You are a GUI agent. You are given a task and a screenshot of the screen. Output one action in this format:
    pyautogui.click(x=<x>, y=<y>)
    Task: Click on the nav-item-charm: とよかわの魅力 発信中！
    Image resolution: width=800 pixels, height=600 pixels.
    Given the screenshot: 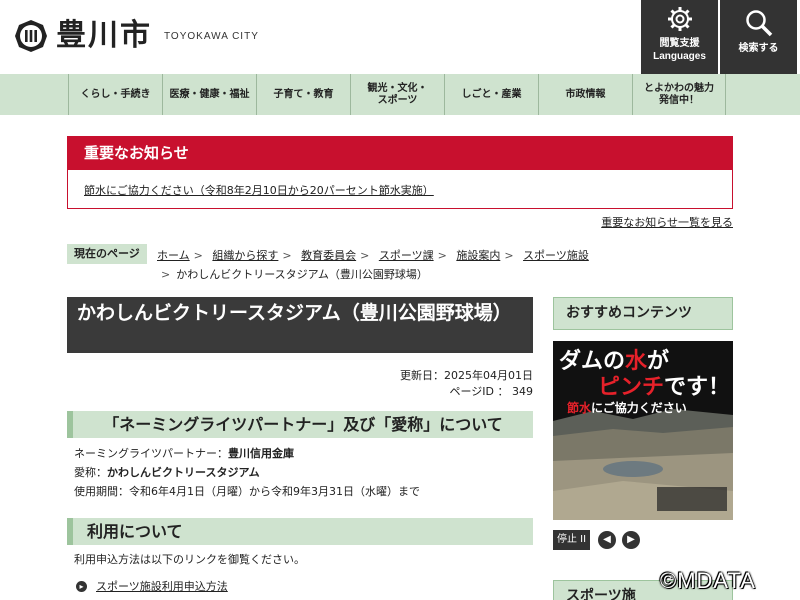 What is the action you would take?
    pyautogui.click(x=679, y=94)
    